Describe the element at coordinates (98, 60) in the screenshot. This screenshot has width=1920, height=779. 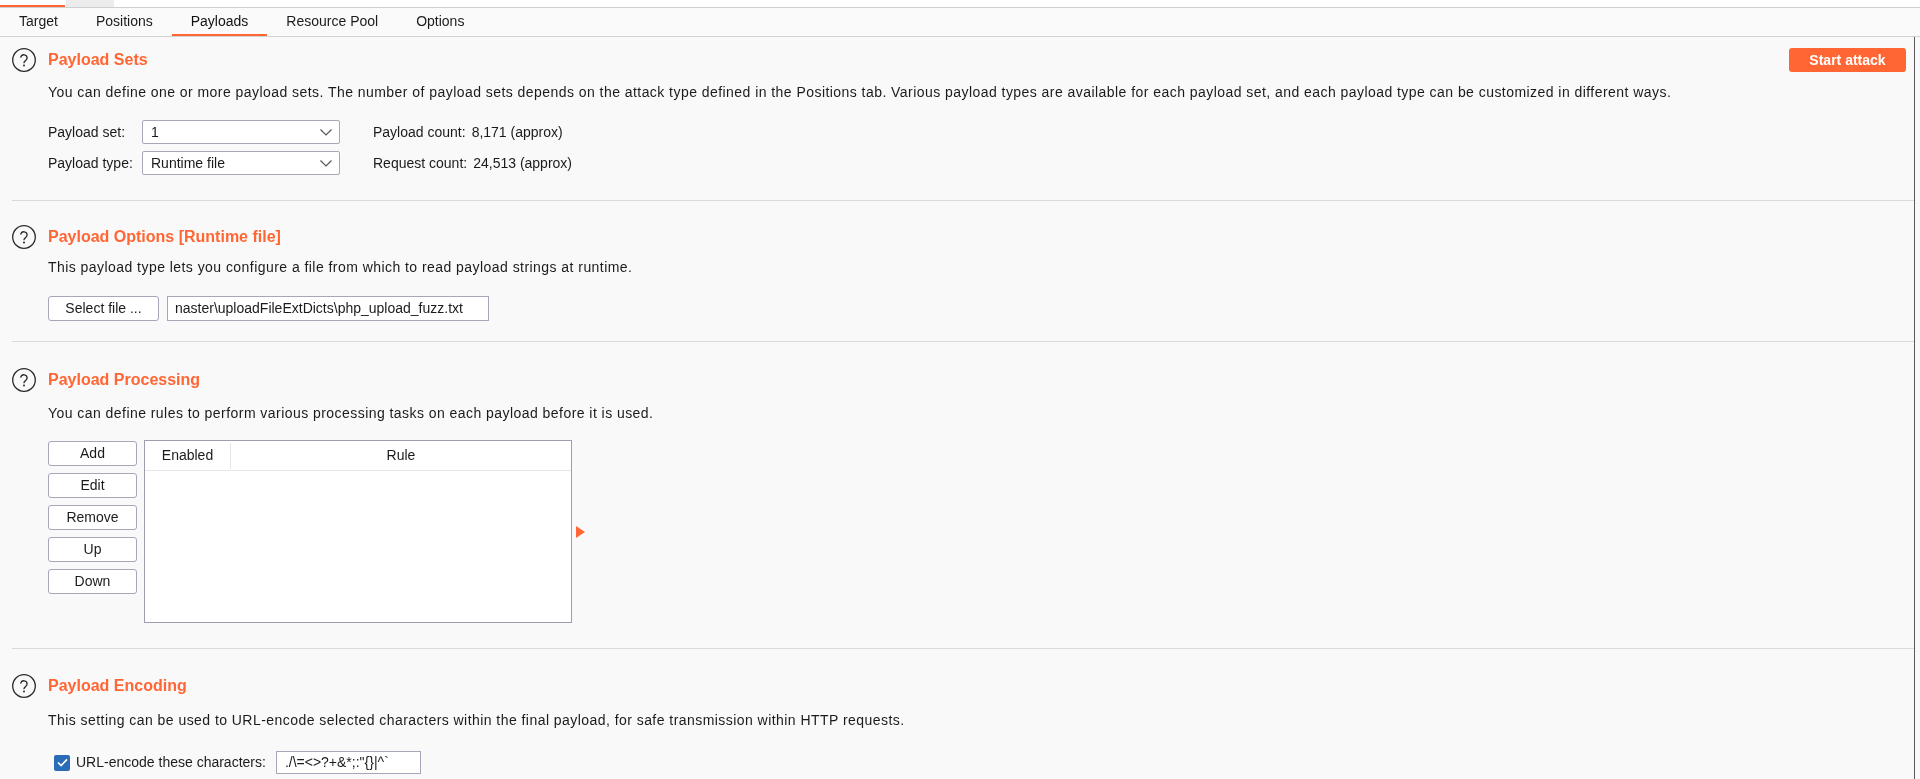
I see `section-title: Payload Sets` at that location.